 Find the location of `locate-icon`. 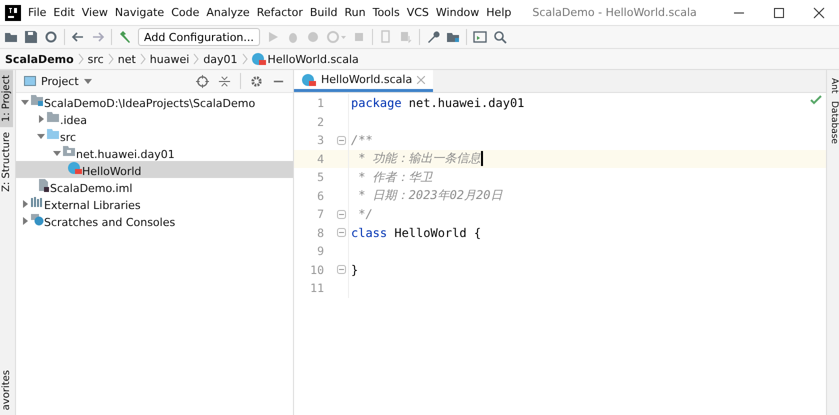

locate-icon is located at coordinates (202, 81).